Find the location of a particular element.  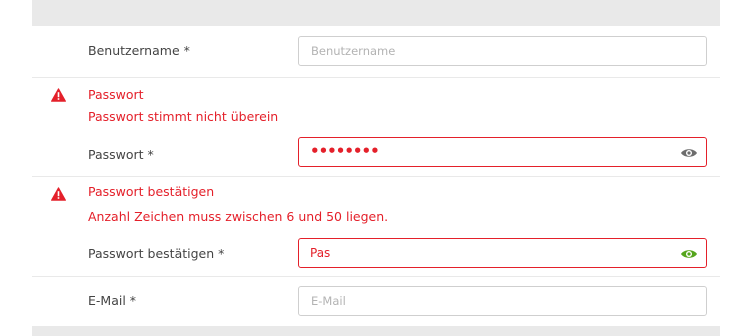

password-error-message: Passwort stimmt nicht überein is located at coordinates (183, 116).